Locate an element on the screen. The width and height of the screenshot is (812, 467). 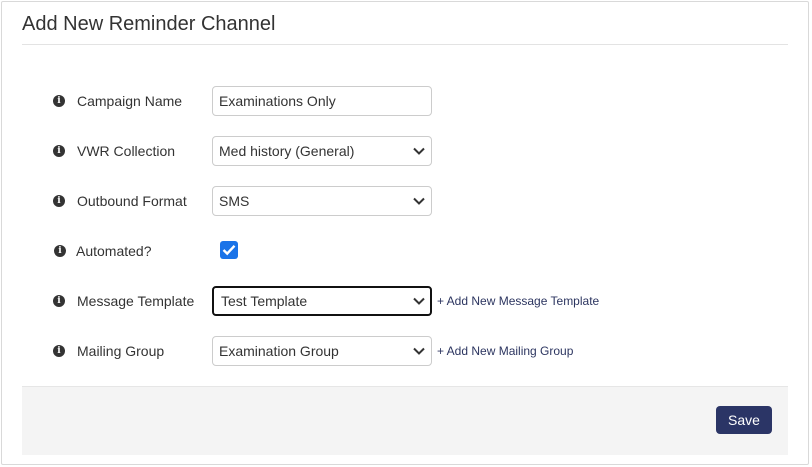
mailing-group-value: Examination Group is located at coordinates (279, 351).